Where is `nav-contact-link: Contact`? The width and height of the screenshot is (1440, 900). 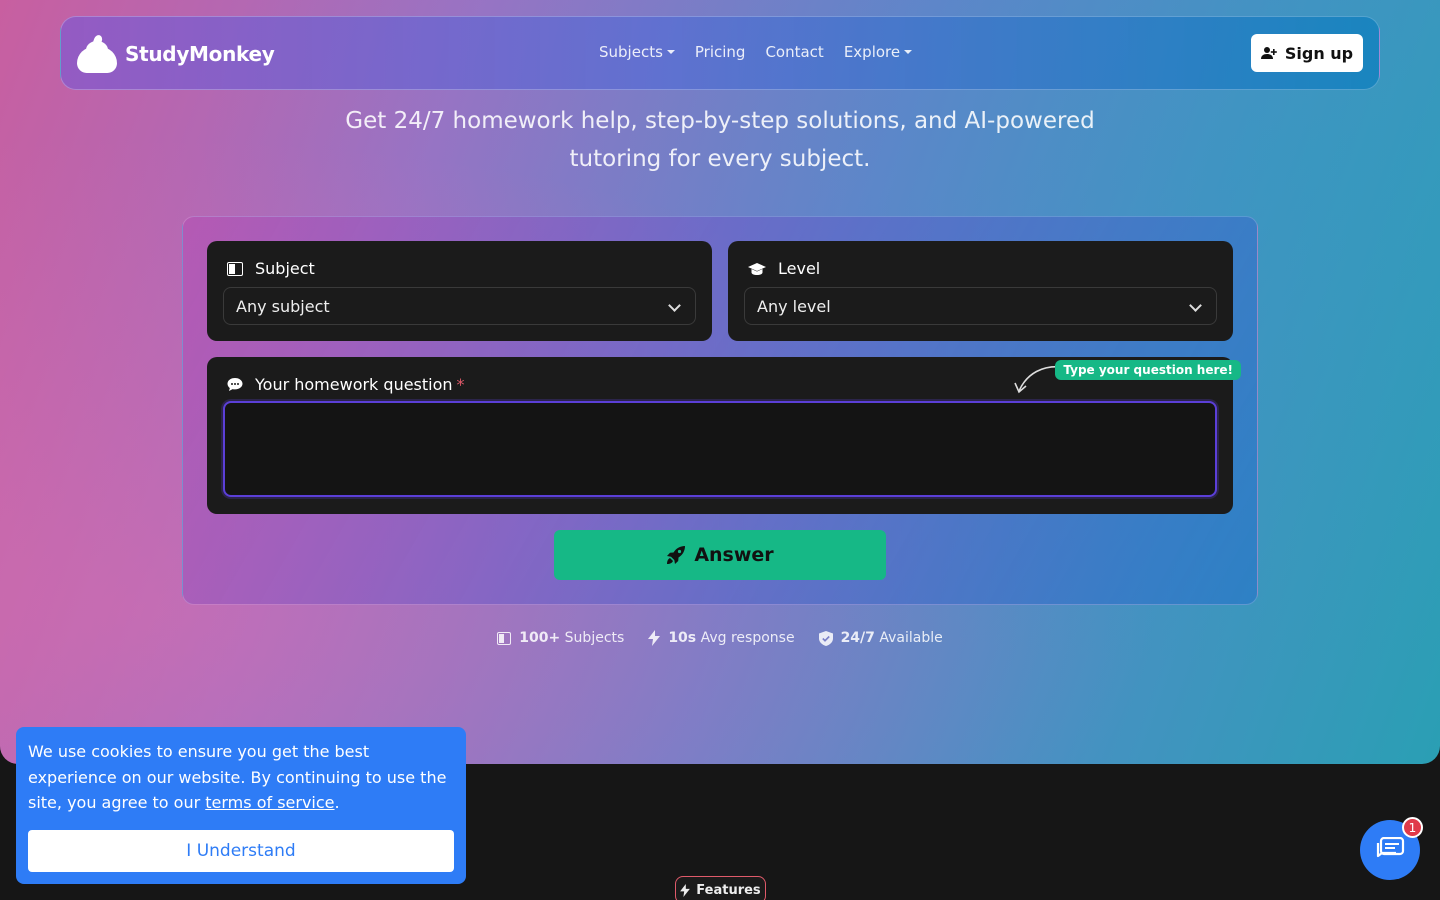
nav-contact-link: Contact is located at coordinates (794, 52).